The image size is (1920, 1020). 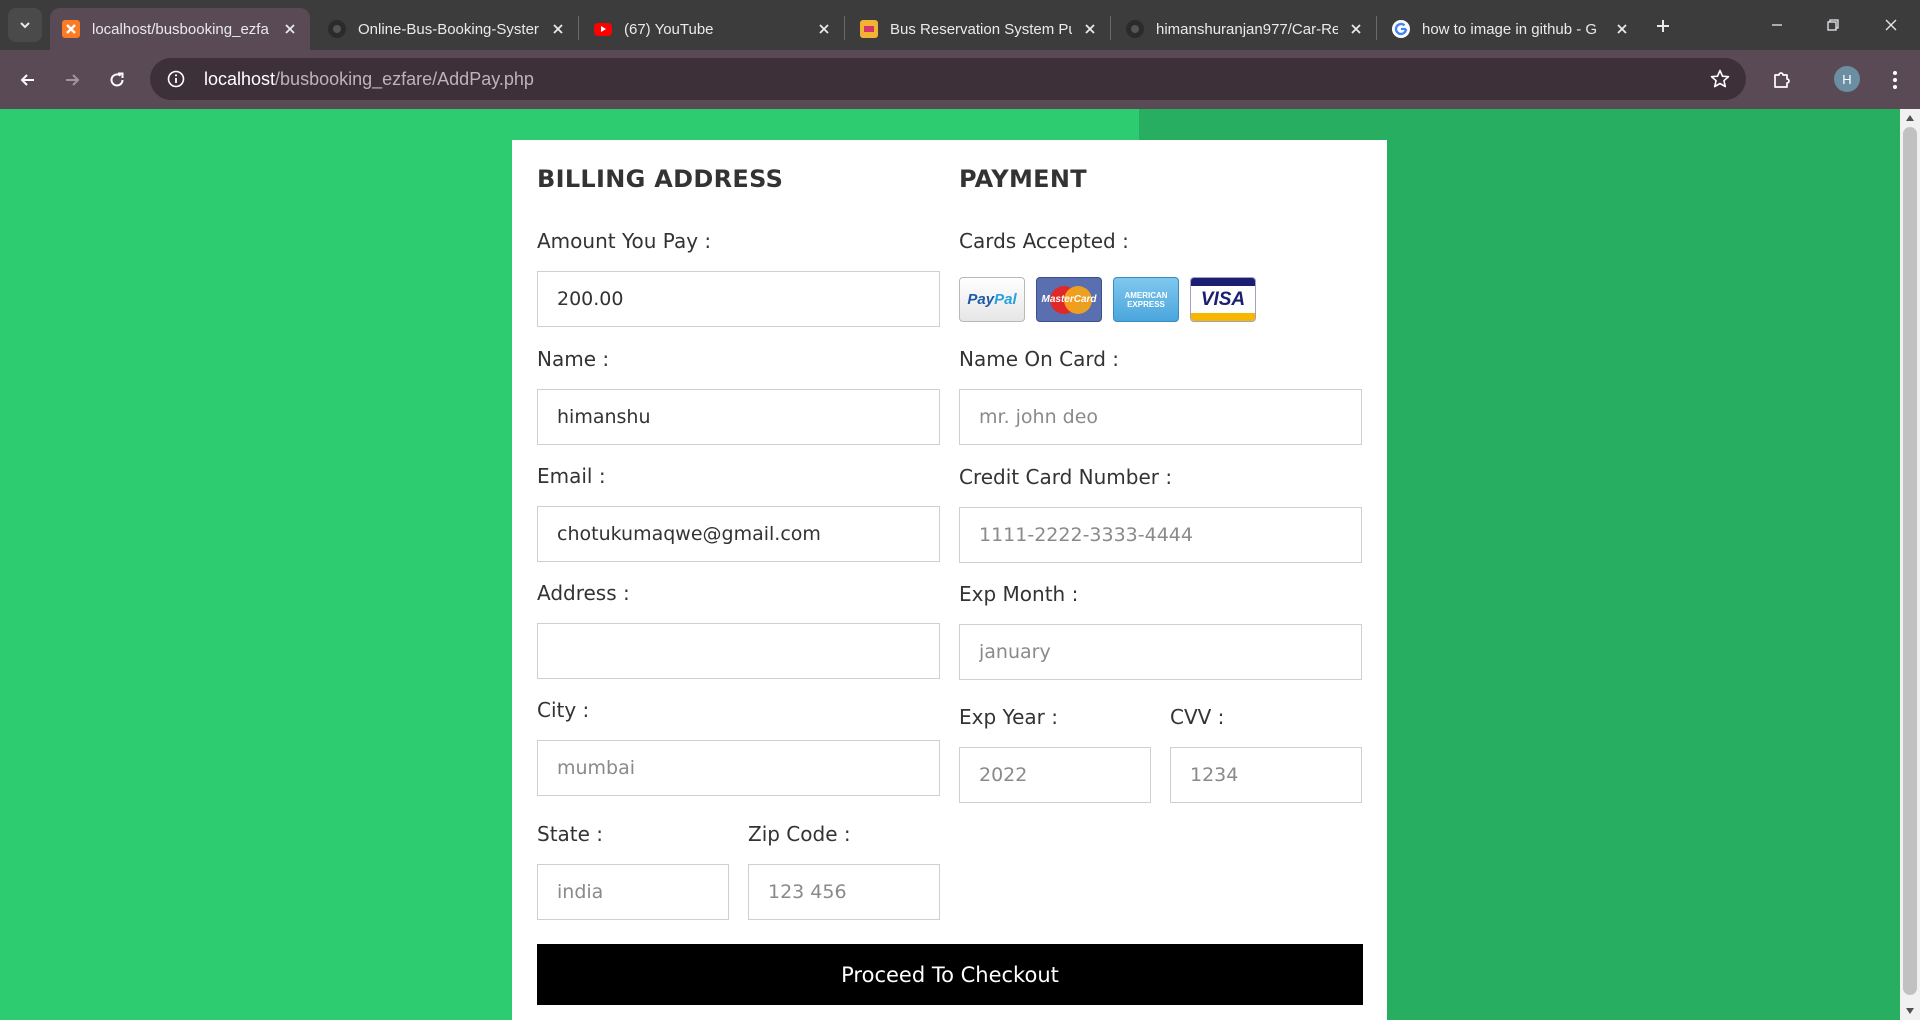 I want to click on scrollbar-thumb, so click(x=1910, y=561).